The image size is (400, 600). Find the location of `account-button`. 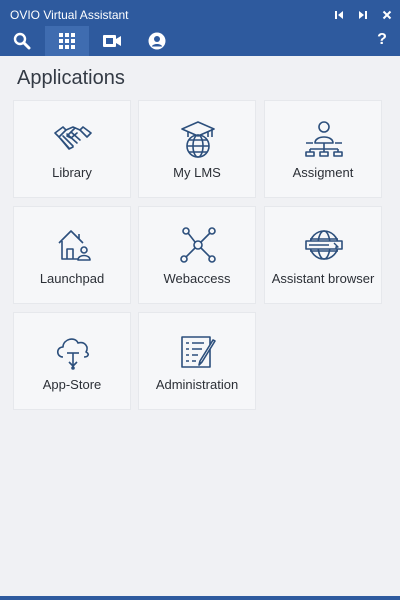

account-button is located at coordinates (157, 41).